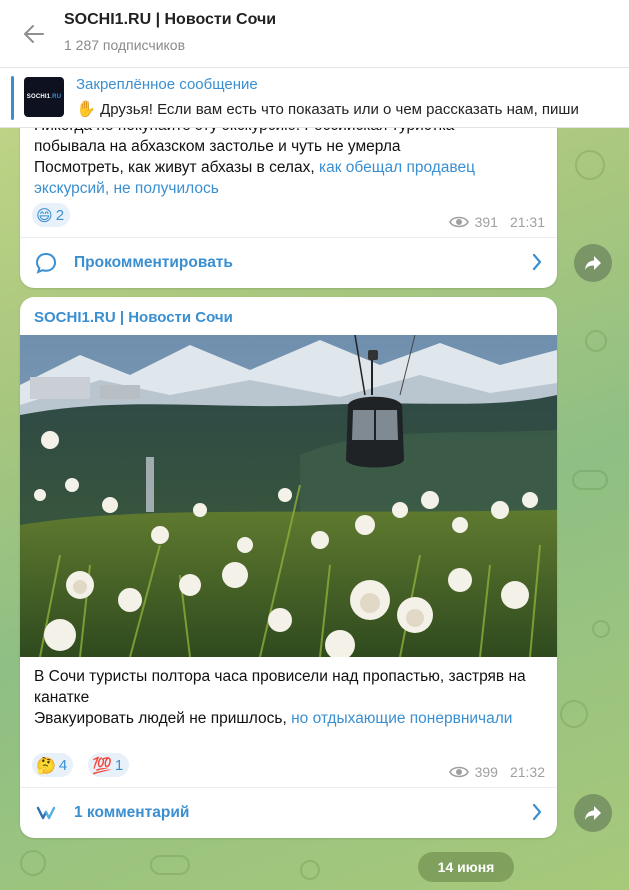 This screenshot has height=890, width=629. What do you see at coordinates (46, 263) in the screenshot?
I see `comment-bubble-icon` at bounding box center [46, 263].